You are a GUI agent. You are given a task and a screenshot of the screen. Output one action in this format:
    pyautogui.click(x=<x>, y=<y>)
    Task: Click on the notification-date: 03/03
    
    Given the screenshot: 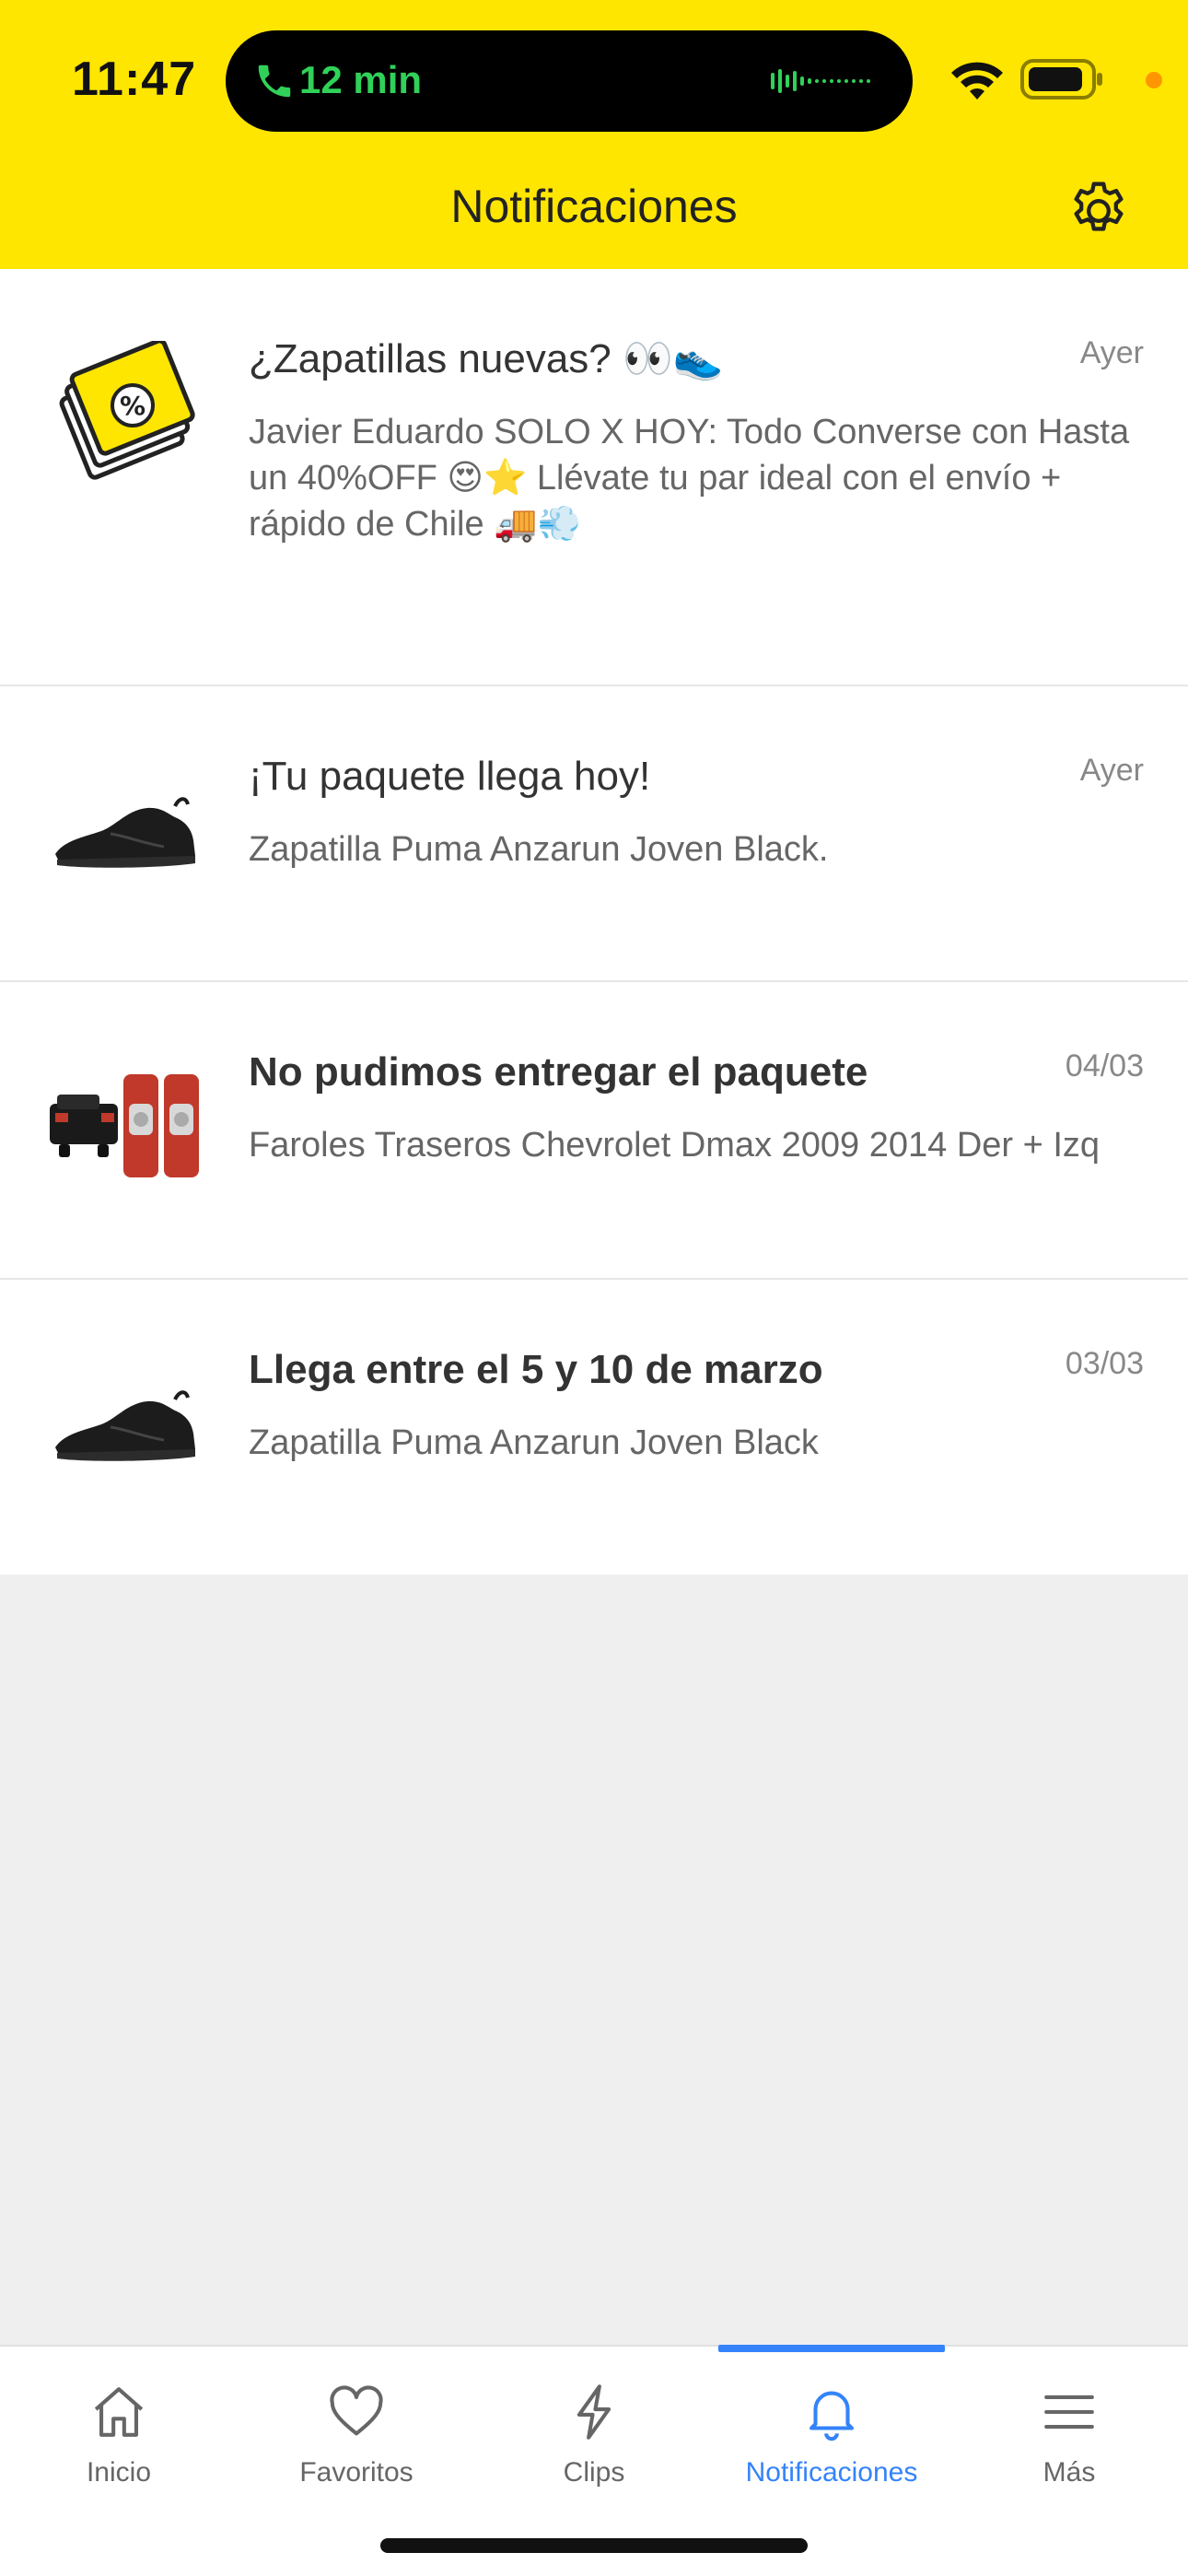 What is the action you would take?
    pyautogui.click(x=1104, y=1363)
    